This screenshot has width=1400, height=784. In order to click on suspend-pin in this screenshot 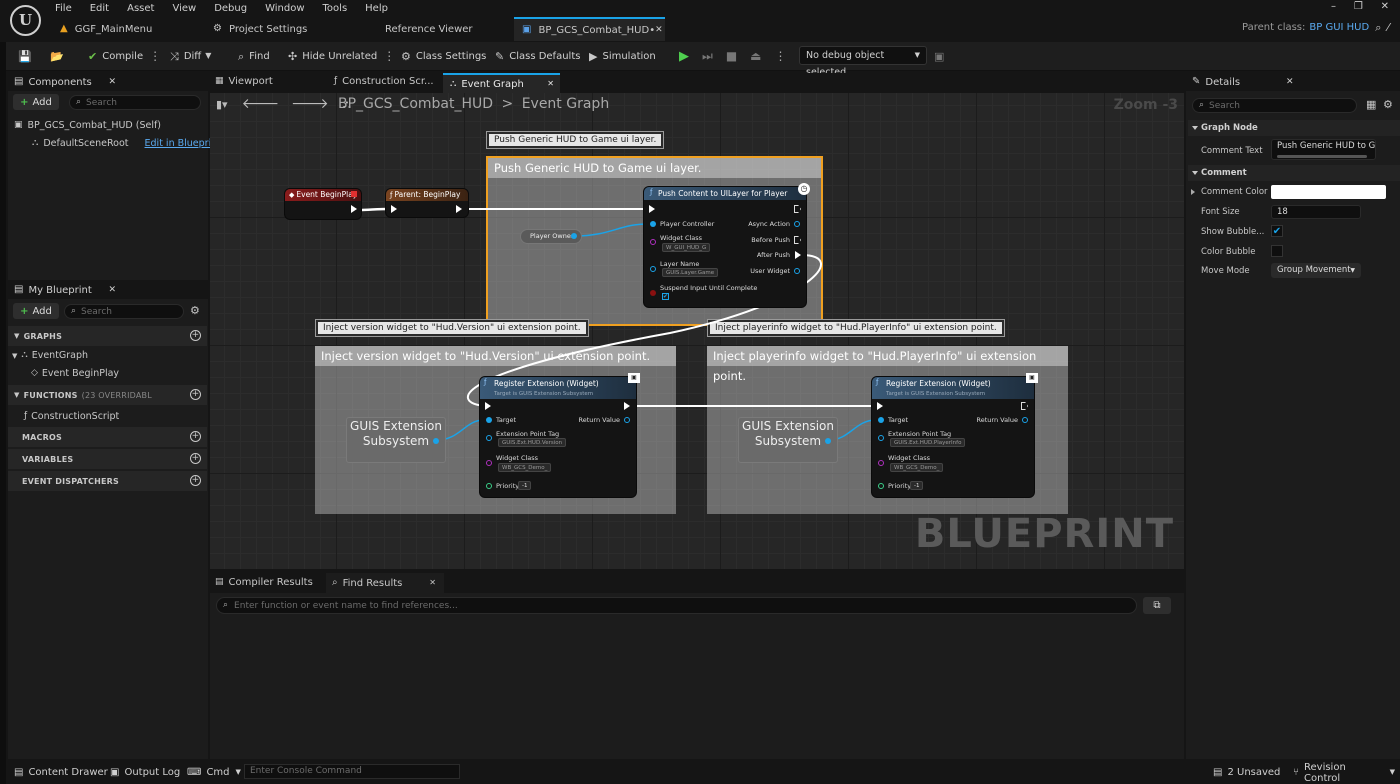, I will do `click(653, 293)`.